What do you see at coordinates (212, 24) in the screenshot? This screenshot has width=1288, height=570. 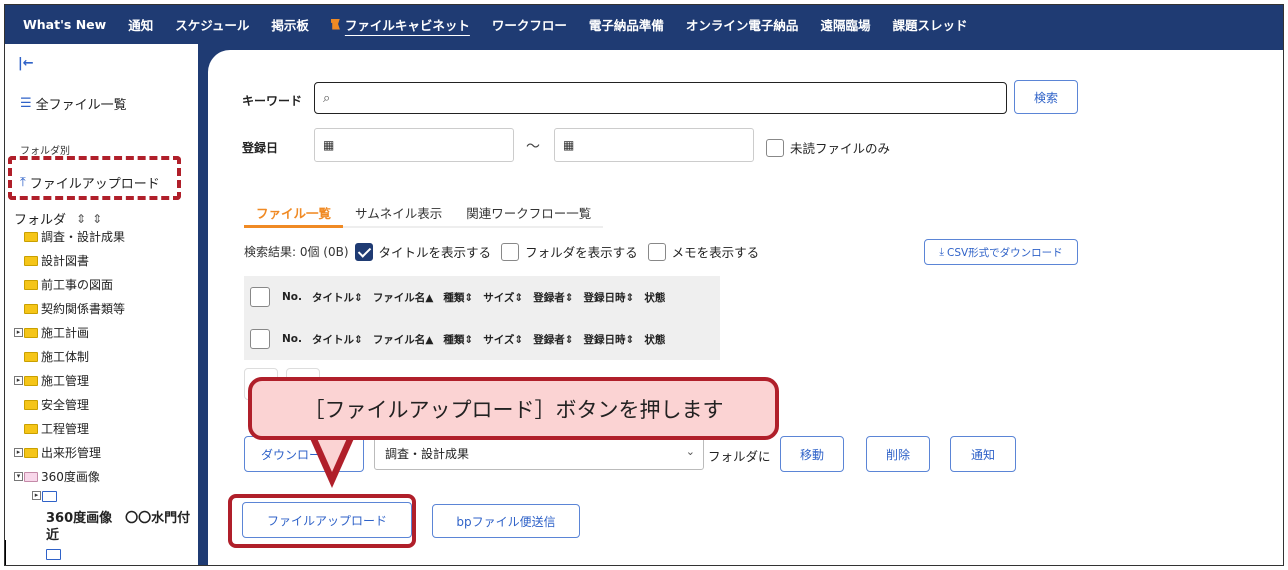 I see `nav-schedule: スケジュール` at bounding box center [212, 24].